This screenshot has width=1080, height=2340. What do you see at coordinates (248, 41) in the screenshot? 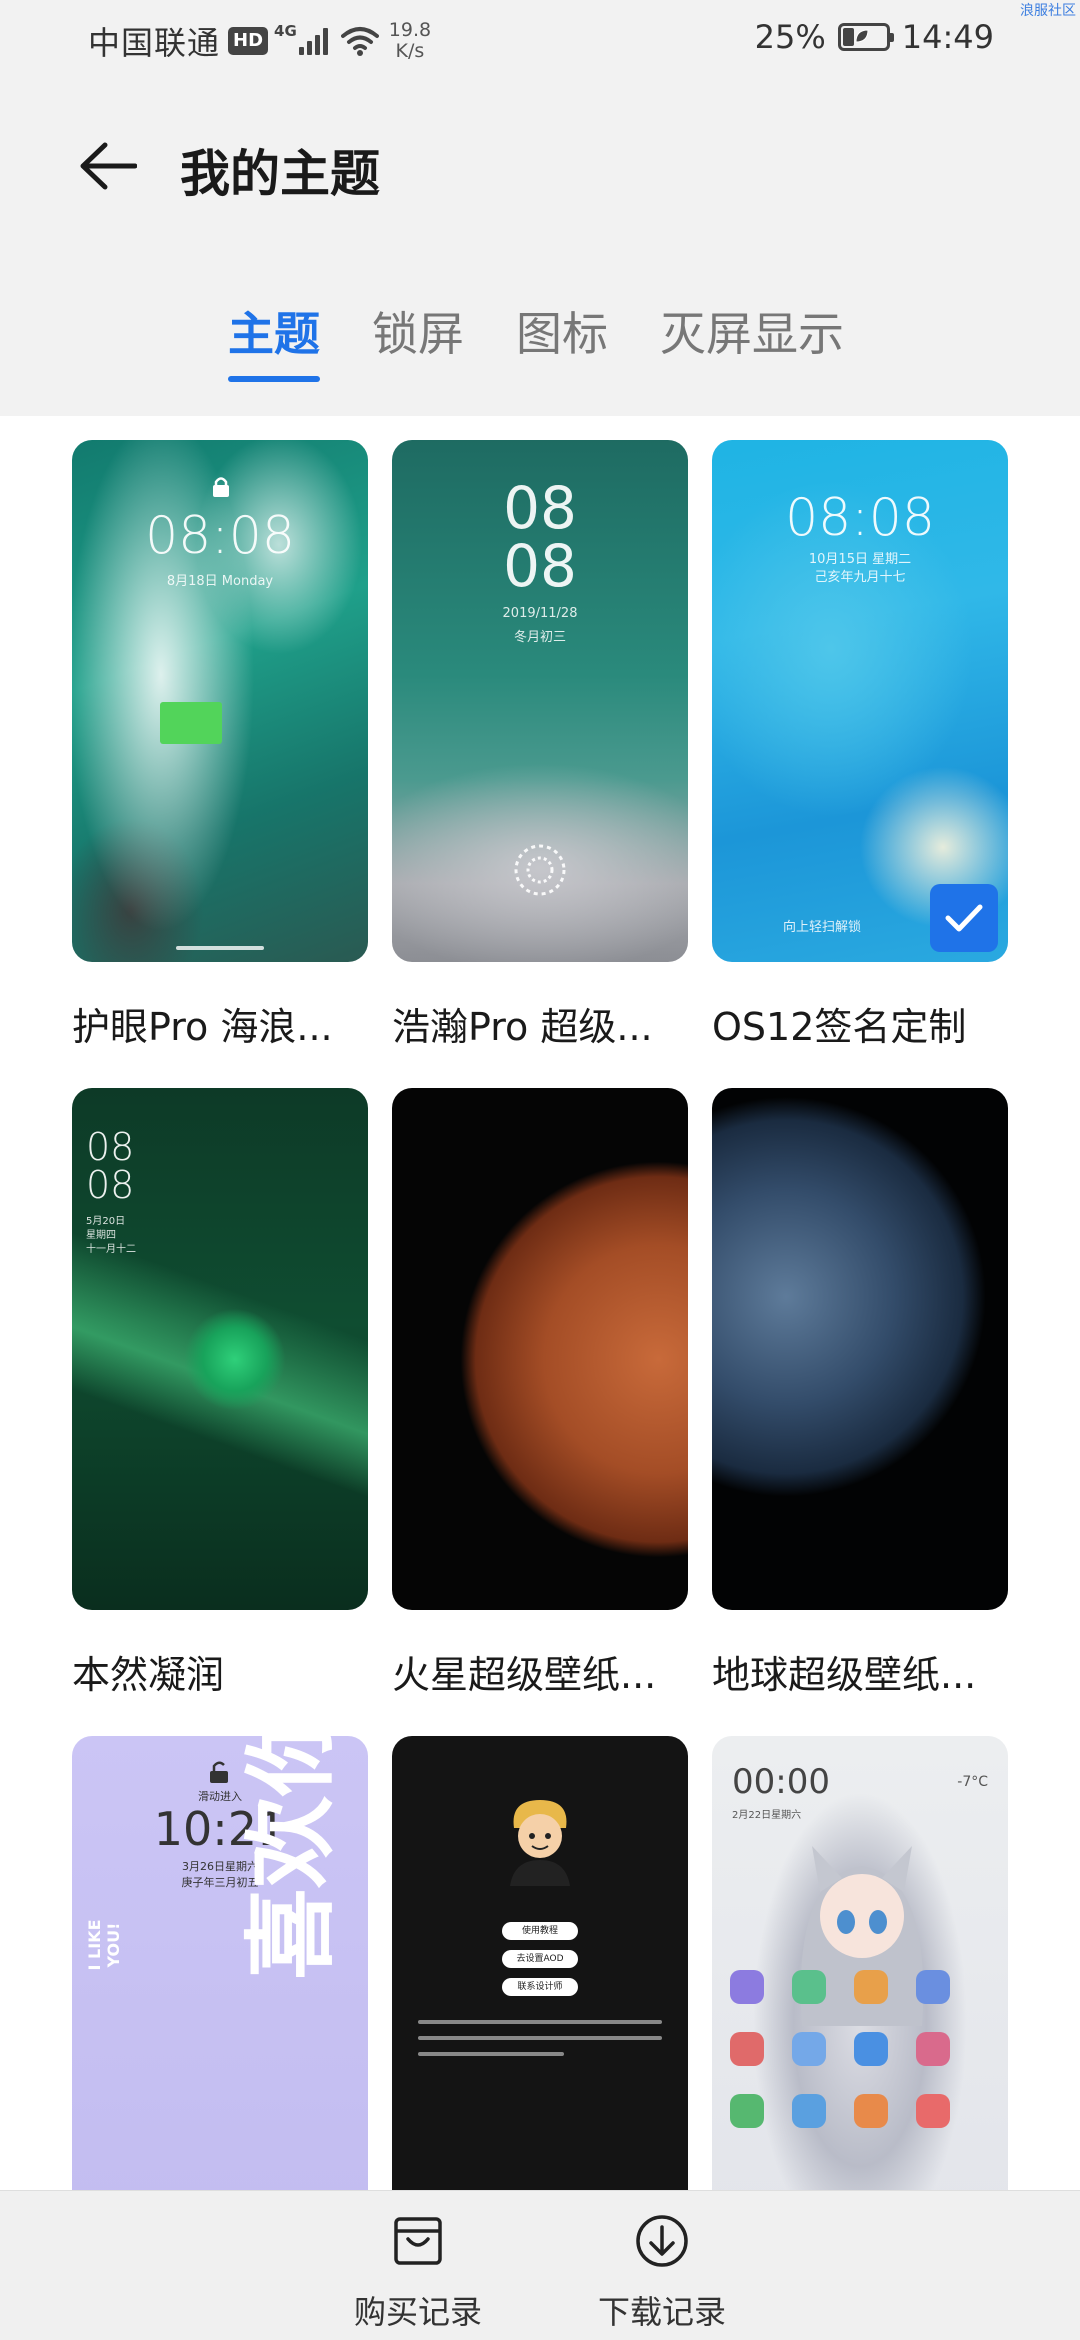
I see `hd-badge: HD` at bounding box center [248, 41].